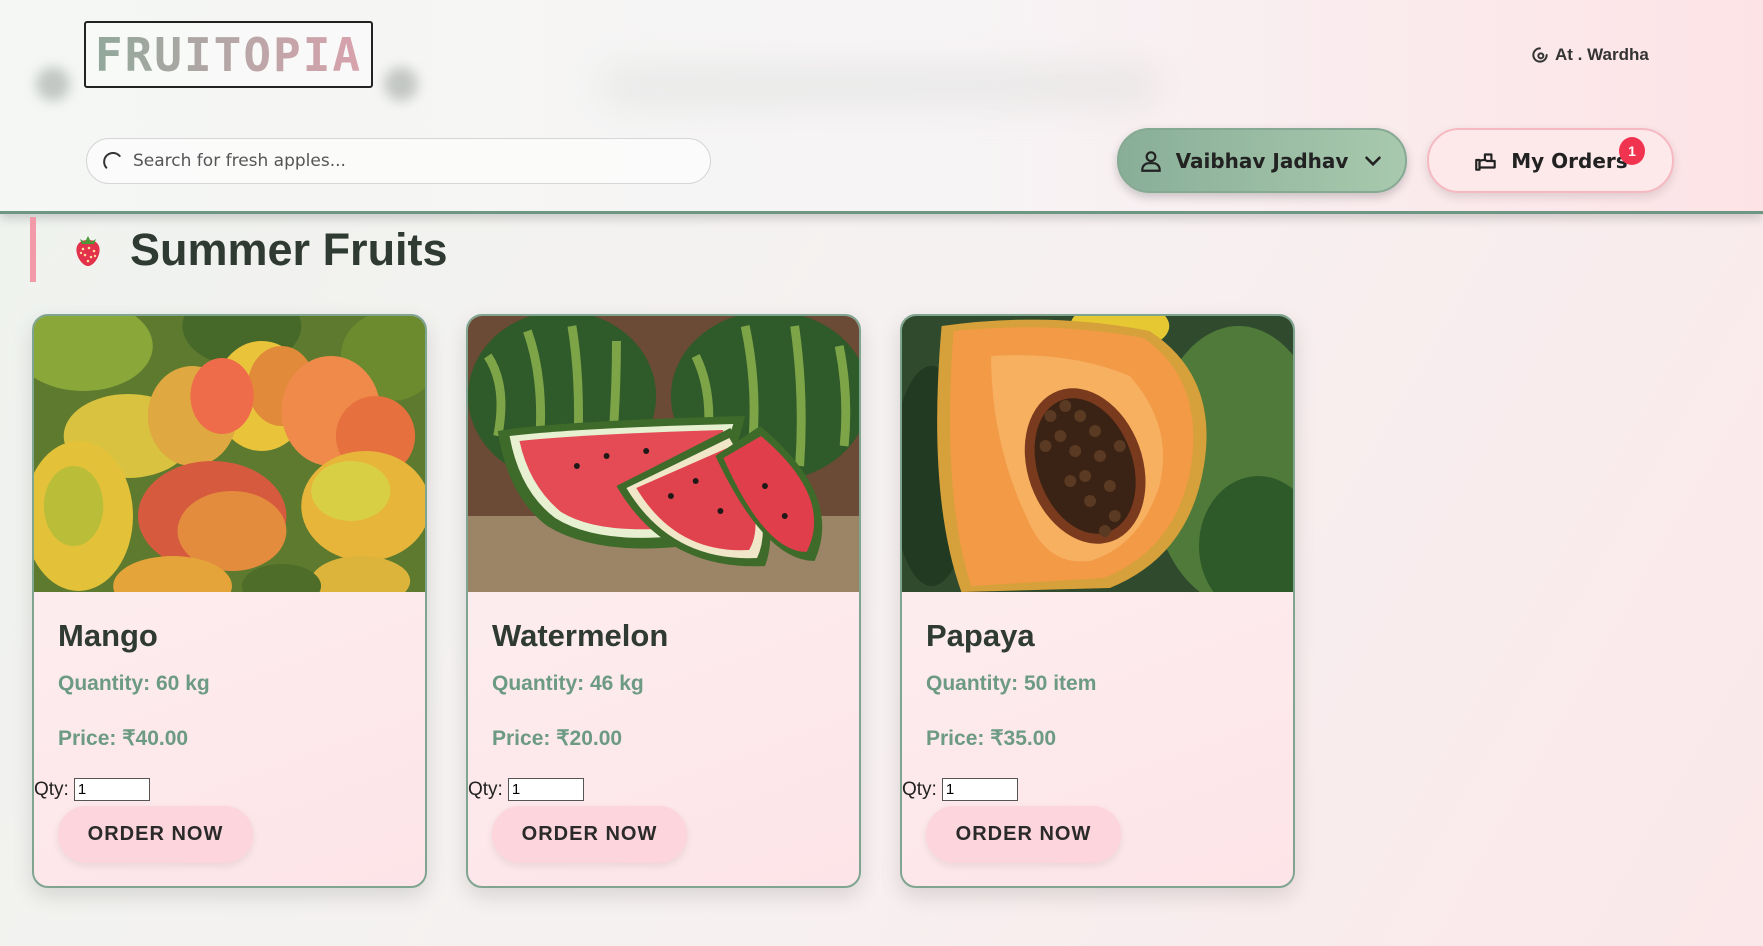  What do you see at coordinates (229, 454) in the screenshot?
I see `mango-image` at bounding box center [229, 454].